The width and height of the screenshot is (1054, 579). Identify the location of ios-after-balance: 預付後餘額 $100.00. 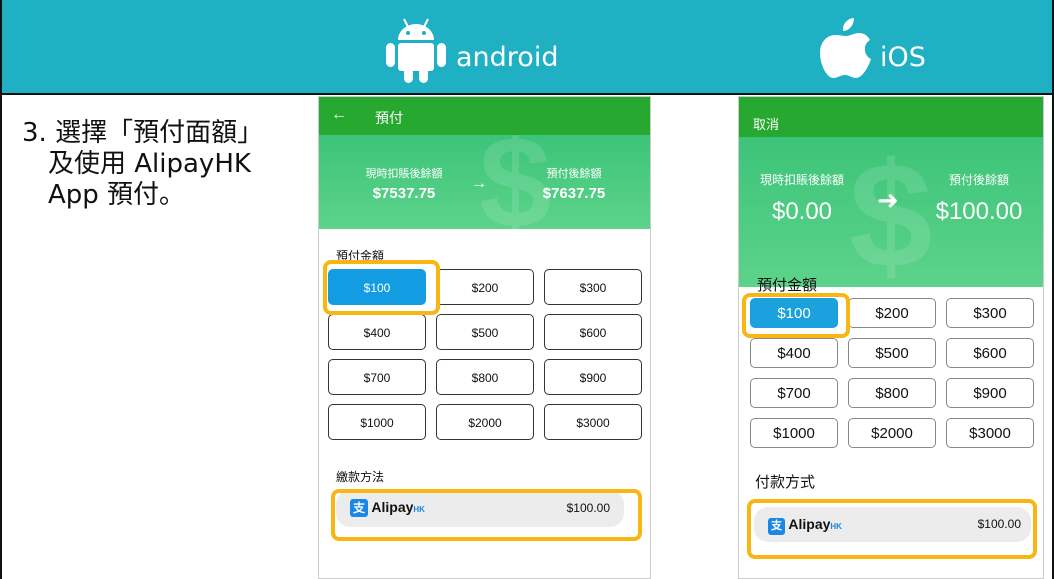
(979, 198).